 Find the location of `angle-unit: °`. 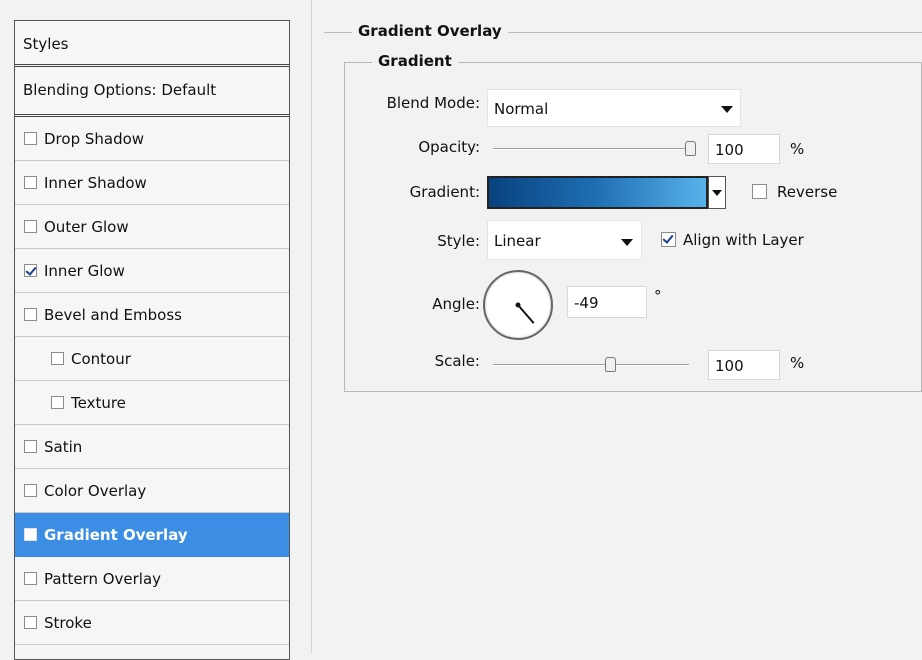

angle-unit: ° is located at coordinates (658, 296).